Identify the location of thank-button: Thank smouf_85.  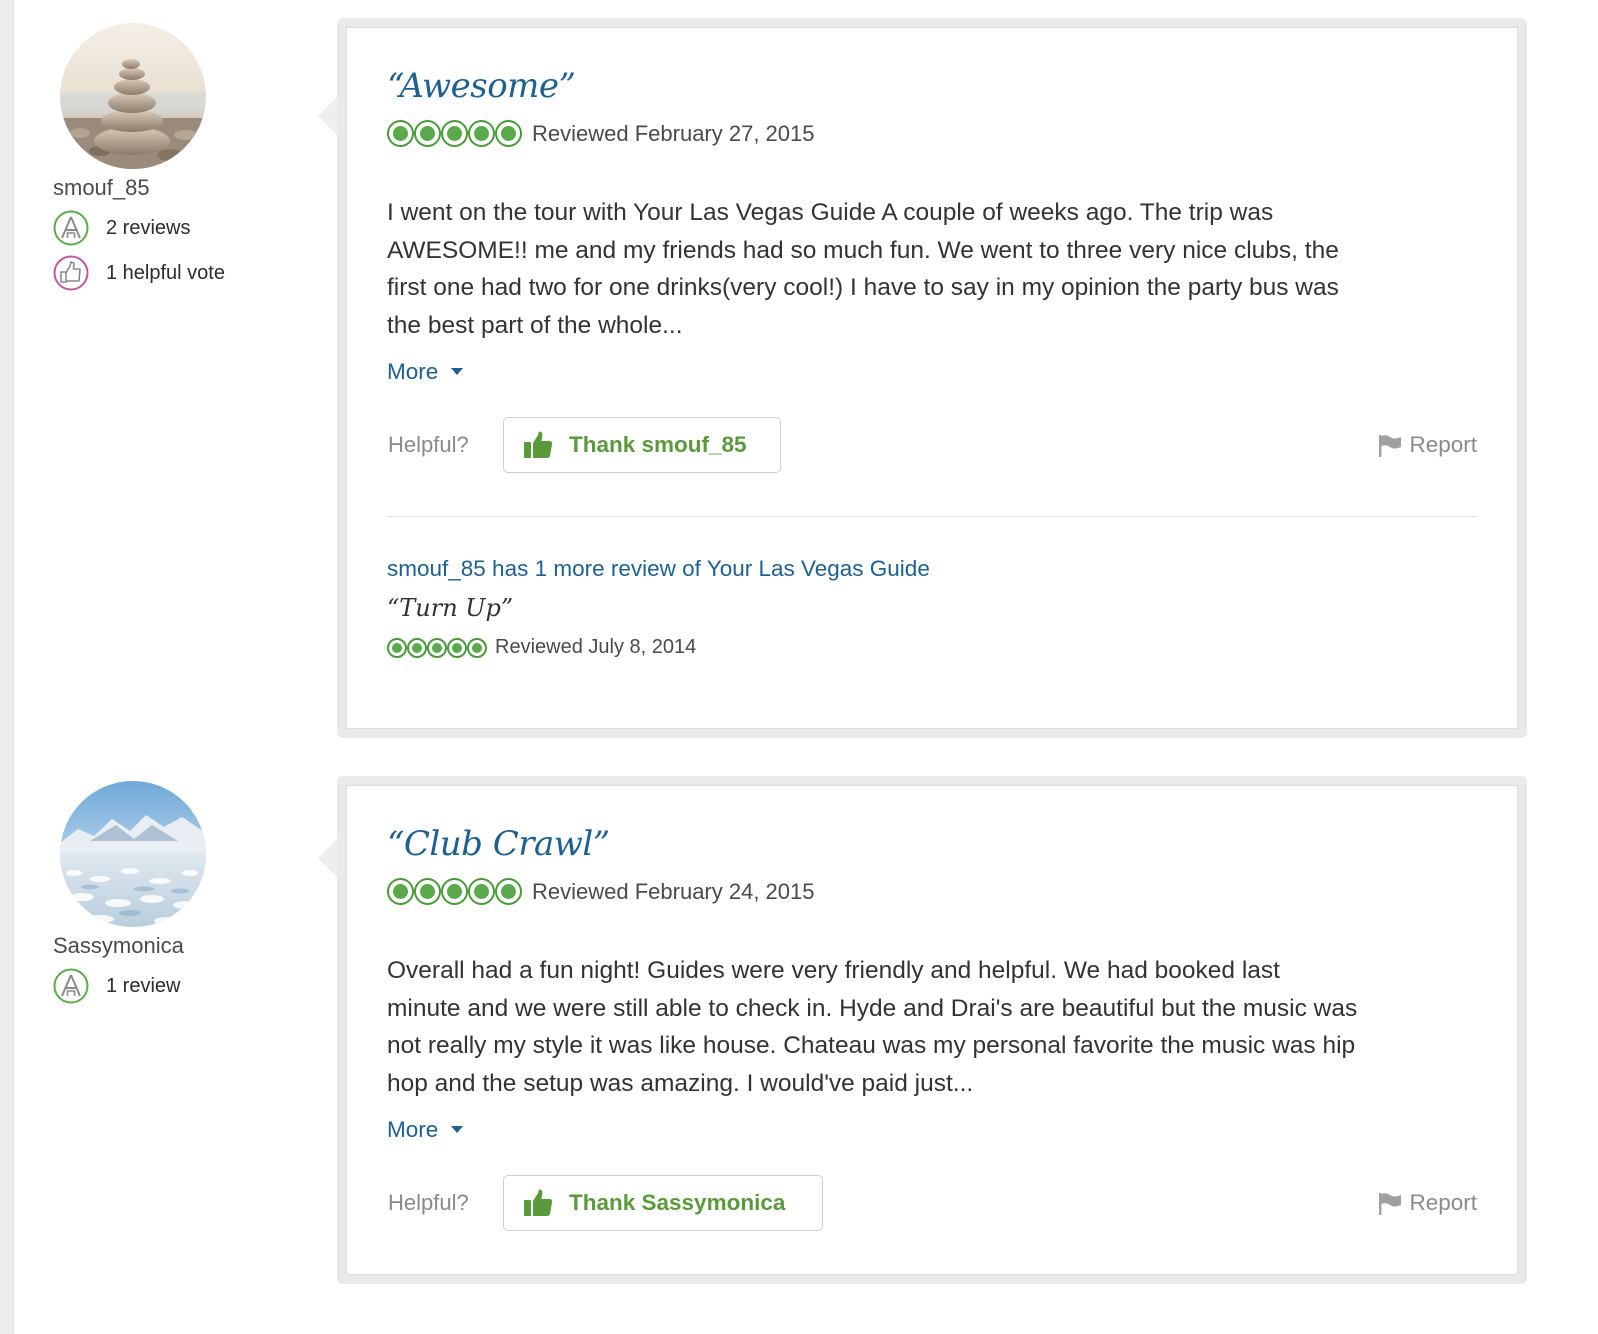
(642, 445).